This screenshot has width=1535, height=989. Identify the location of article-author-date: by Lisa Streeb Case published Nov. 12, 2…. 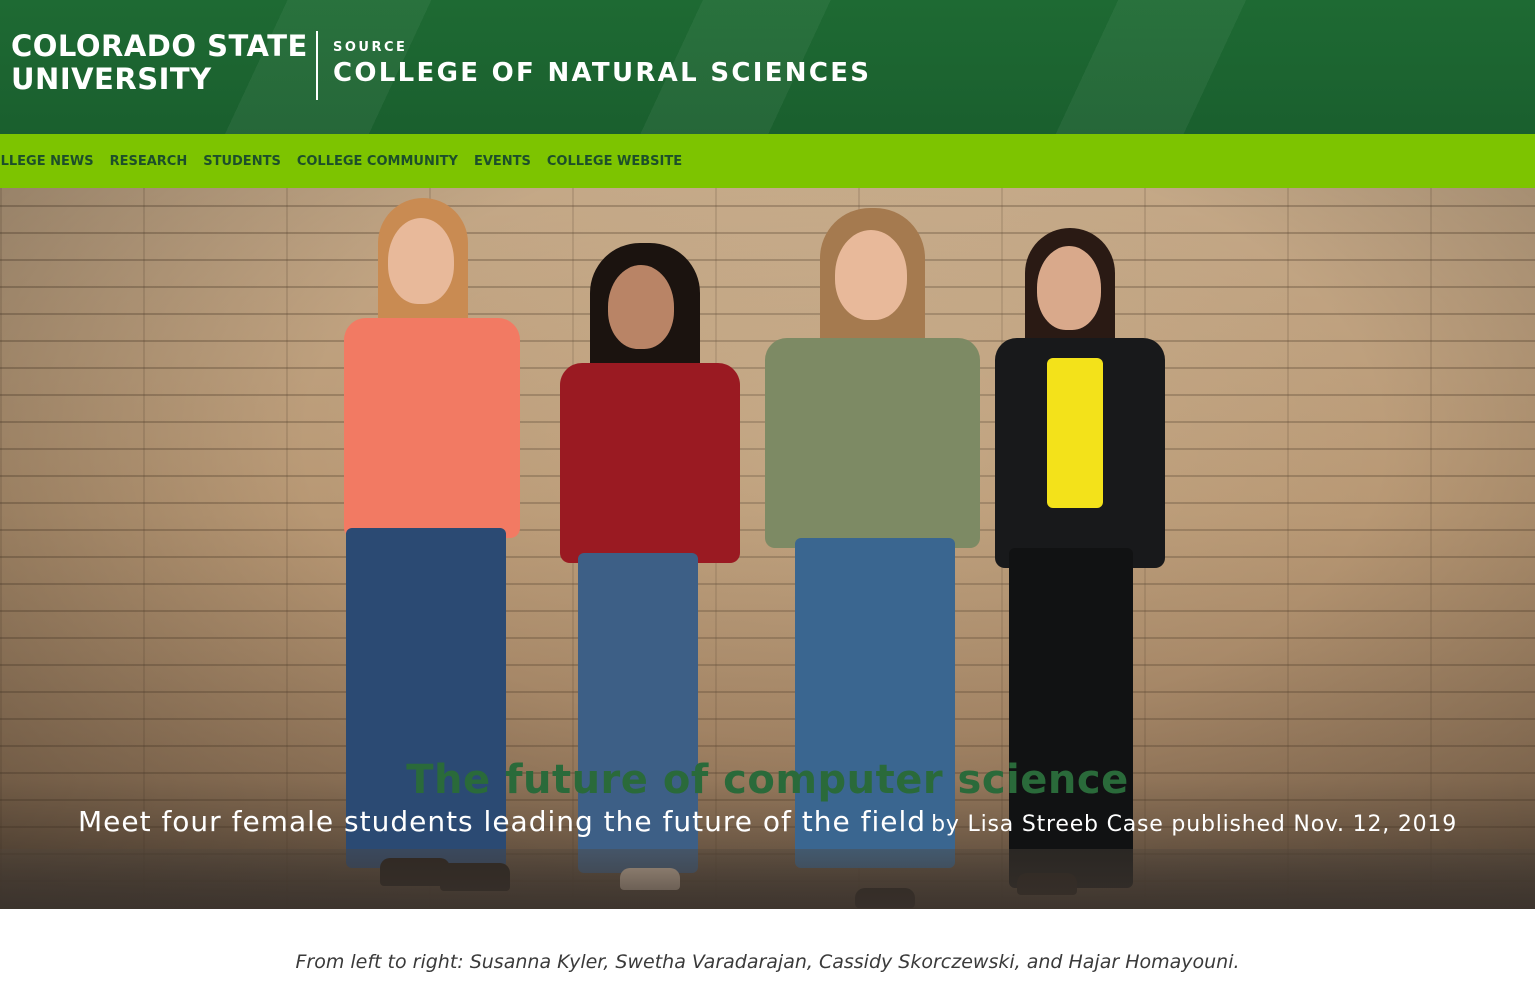
(1194, 824).